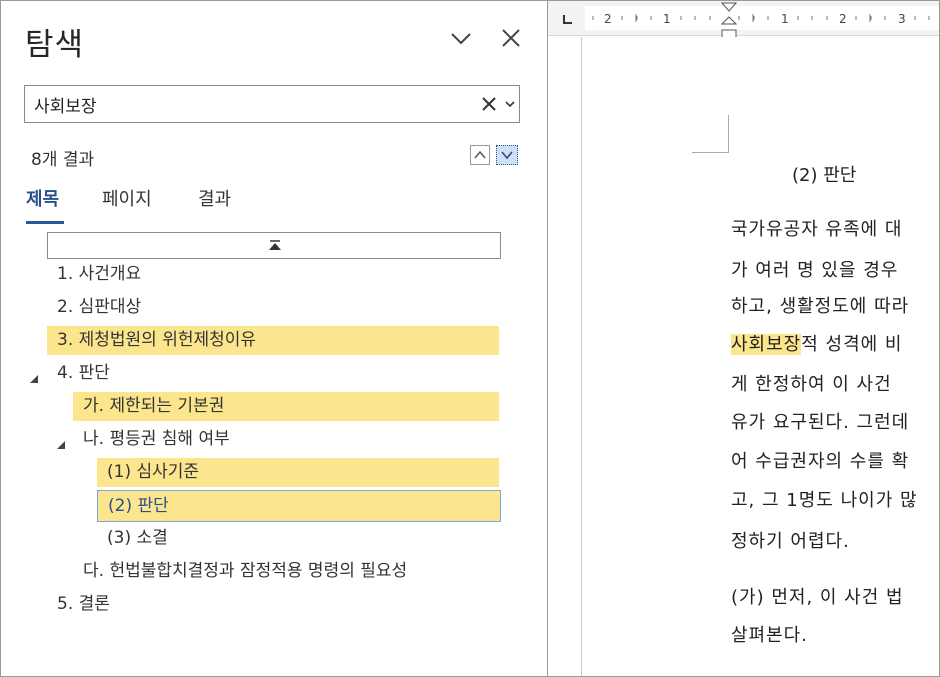 The width and height of the screenshot is (940, 677). Describe the element at coordinates (820, 422) in the screenshot. I see `document-line: 유가 요구된다. 그런데` at that location.